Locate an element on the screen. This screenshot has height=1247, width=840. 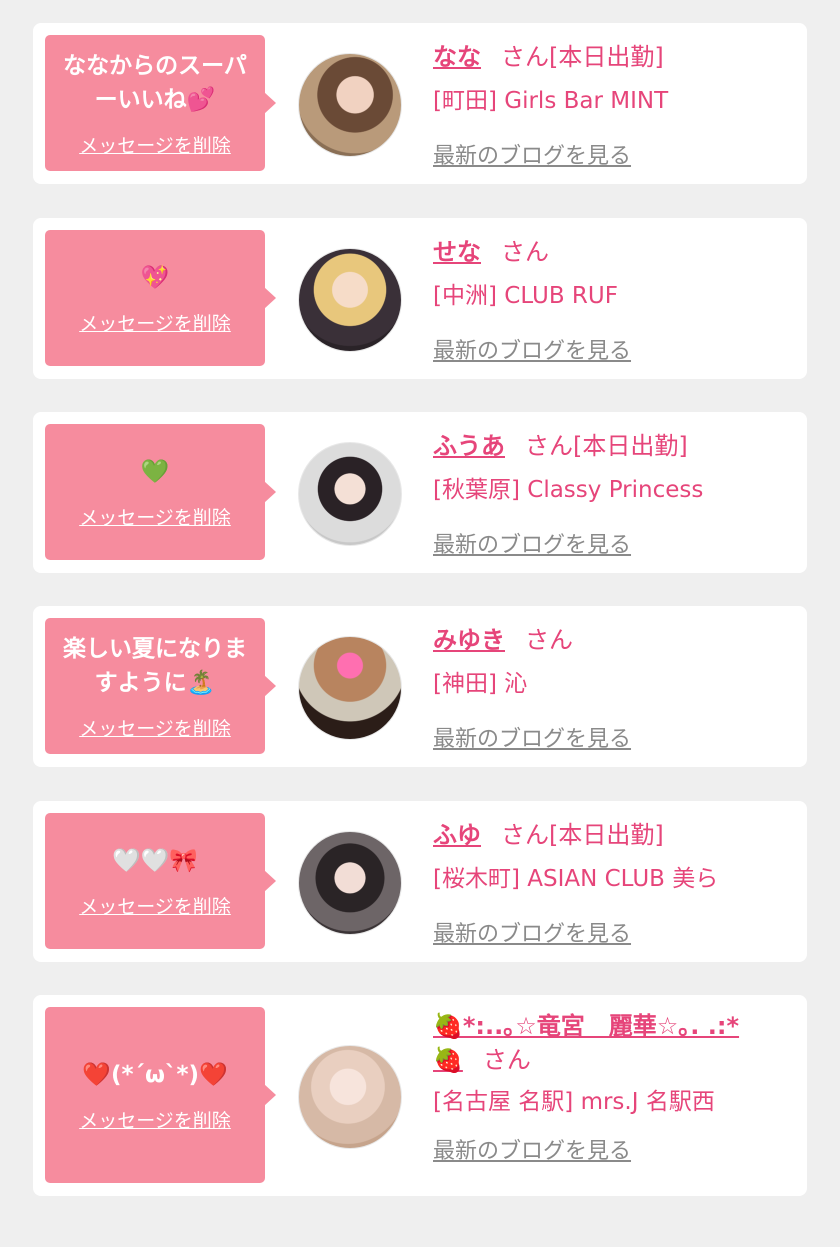
cast-name-link: ふゆ is located at coordinates (457, 835).